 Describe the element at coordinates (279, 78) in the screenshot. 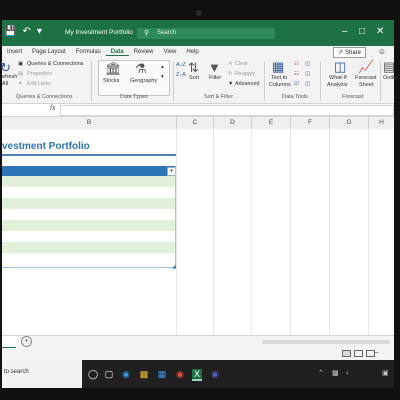

I see `text-to-columns-label: Text to` at that location.